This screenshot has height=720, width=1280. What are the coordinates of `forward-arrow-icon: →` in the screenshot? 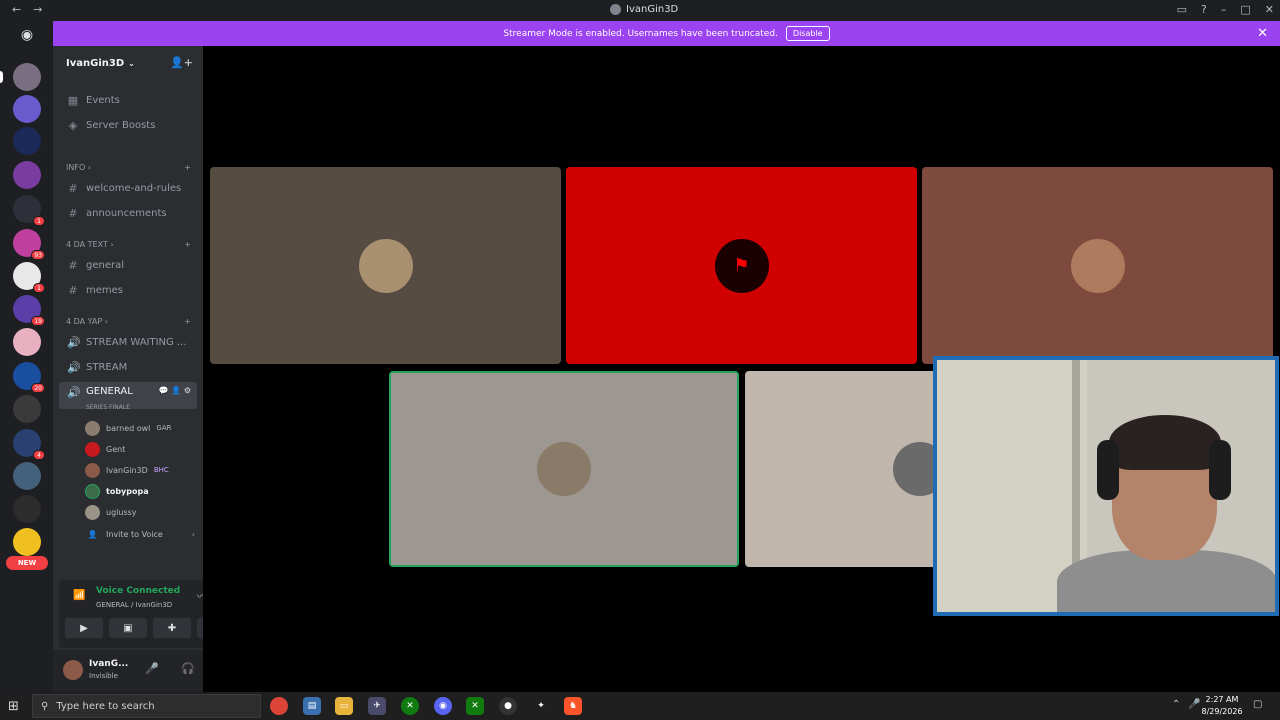 It's located at (37, 9).